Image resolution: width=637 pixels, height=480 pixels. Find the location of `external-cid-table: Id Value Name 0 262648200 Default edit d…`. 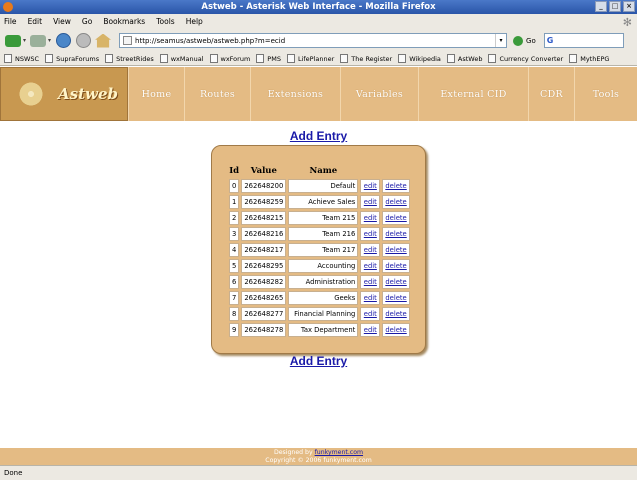

external-cid-table: Id Value Name 0 262648200 Default edit d… is located at coordinates (319, 251).